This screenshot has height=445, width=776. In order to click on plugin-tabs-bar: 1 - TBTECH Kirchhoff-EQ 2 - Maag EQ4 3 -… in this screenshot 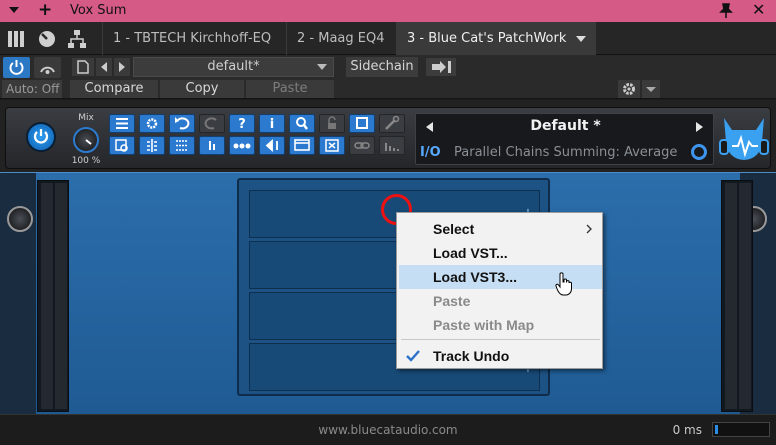, I will do `click(388, 38)`.